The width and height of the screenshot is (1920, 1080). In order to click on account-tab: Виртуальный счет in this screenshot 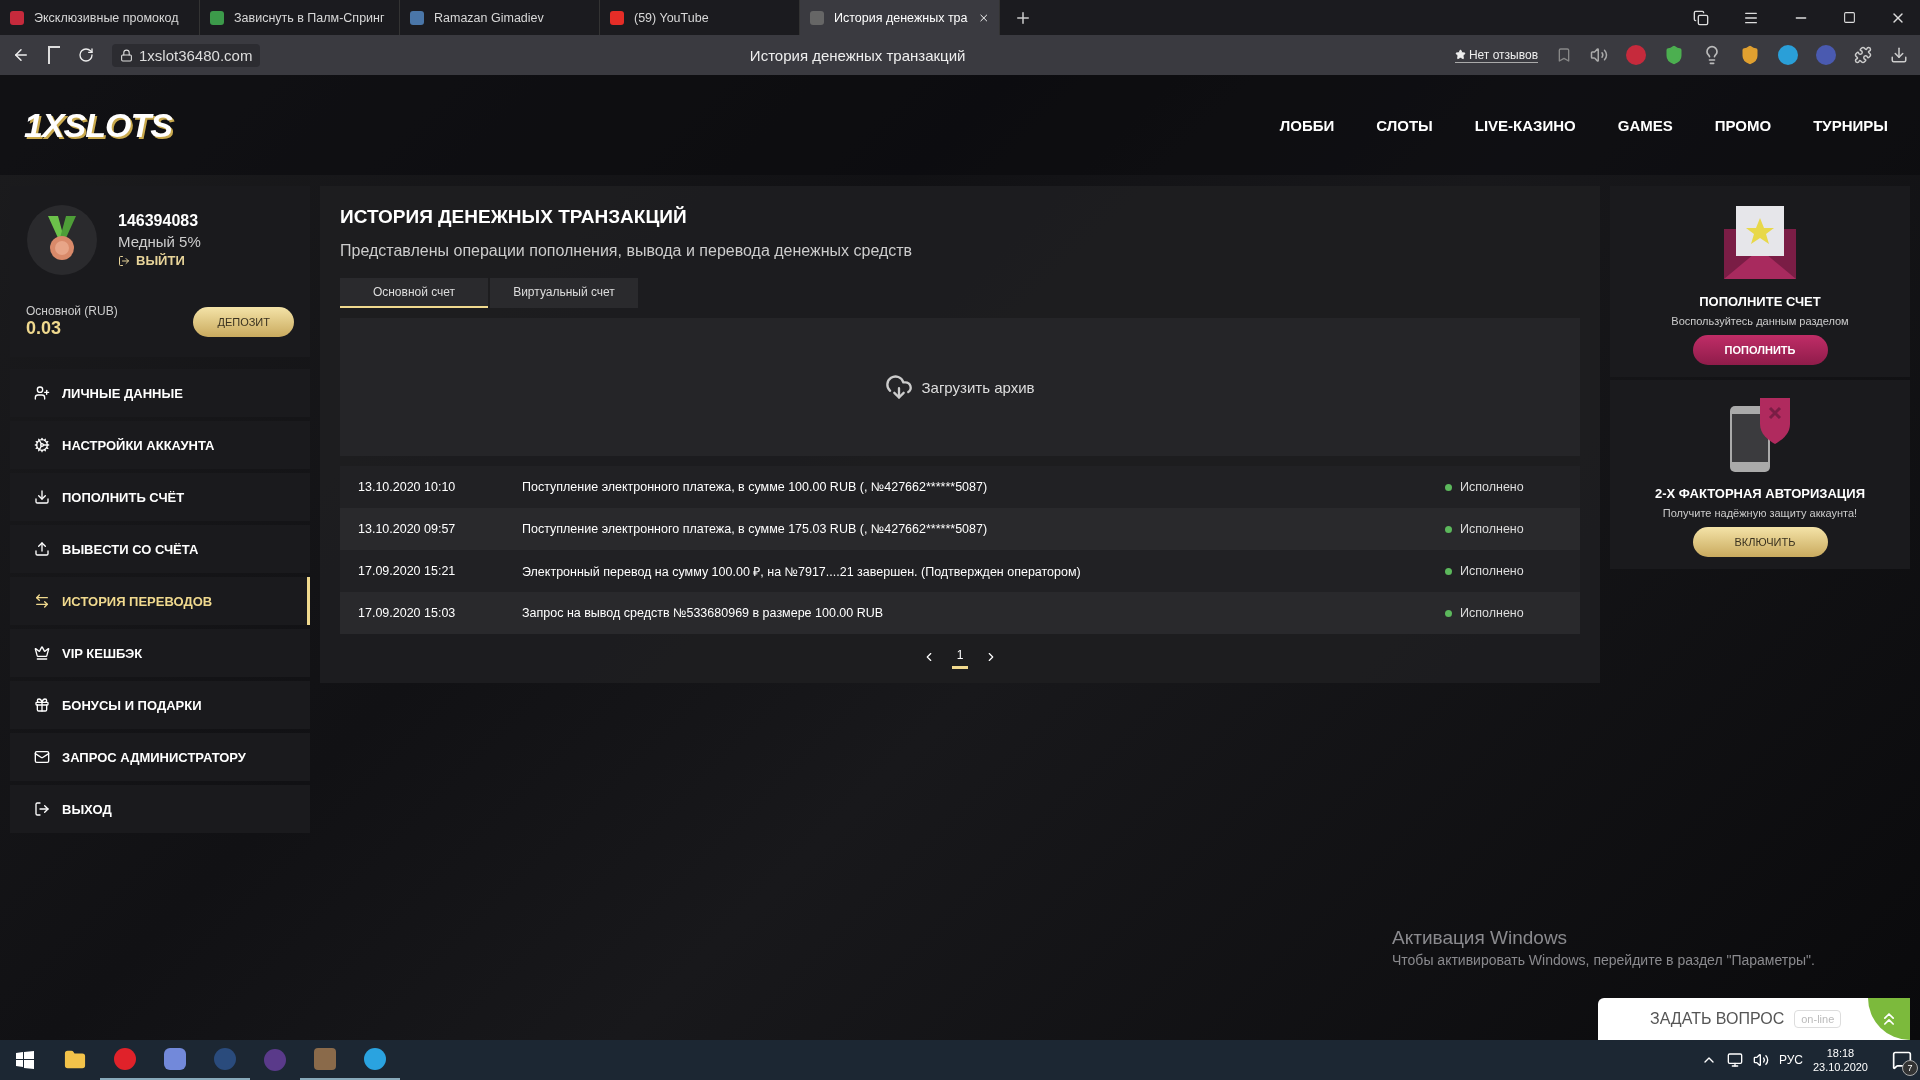, I will do `click(564, 293)`.